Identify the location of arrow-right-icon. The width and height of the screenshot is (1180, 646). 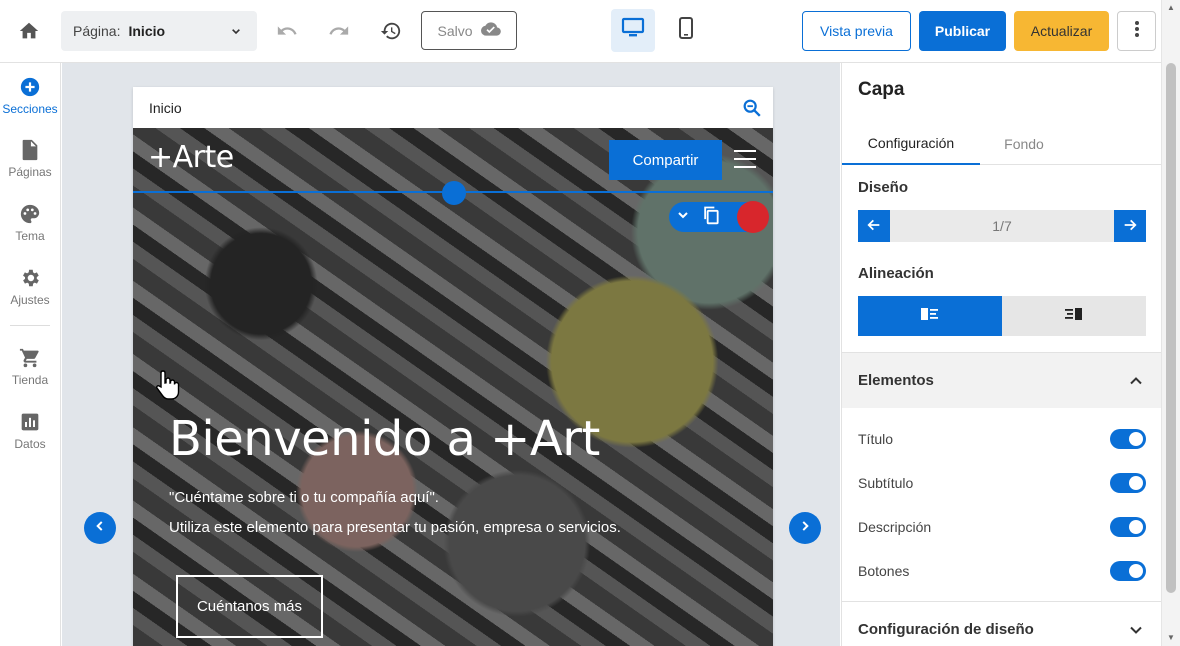
(1130, 226).